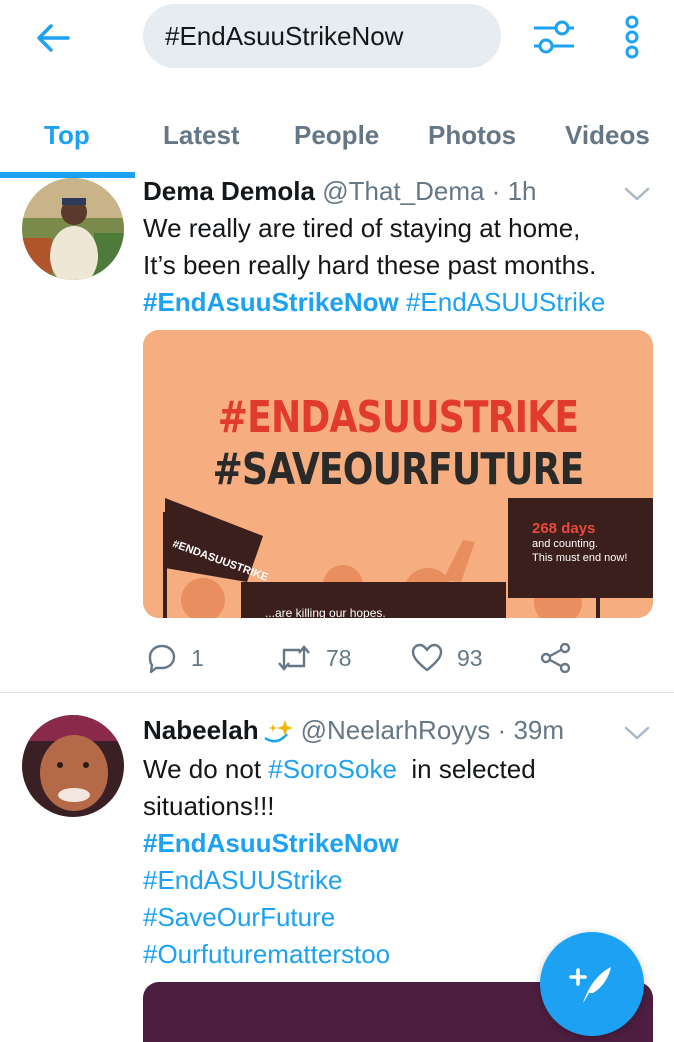 The height and width of the screenshot is (1042, 674). What do you see at coordinates (278, 730) in the screenshot?
I see `sparkles-emoji-icon` at bounding box center [278, 730].